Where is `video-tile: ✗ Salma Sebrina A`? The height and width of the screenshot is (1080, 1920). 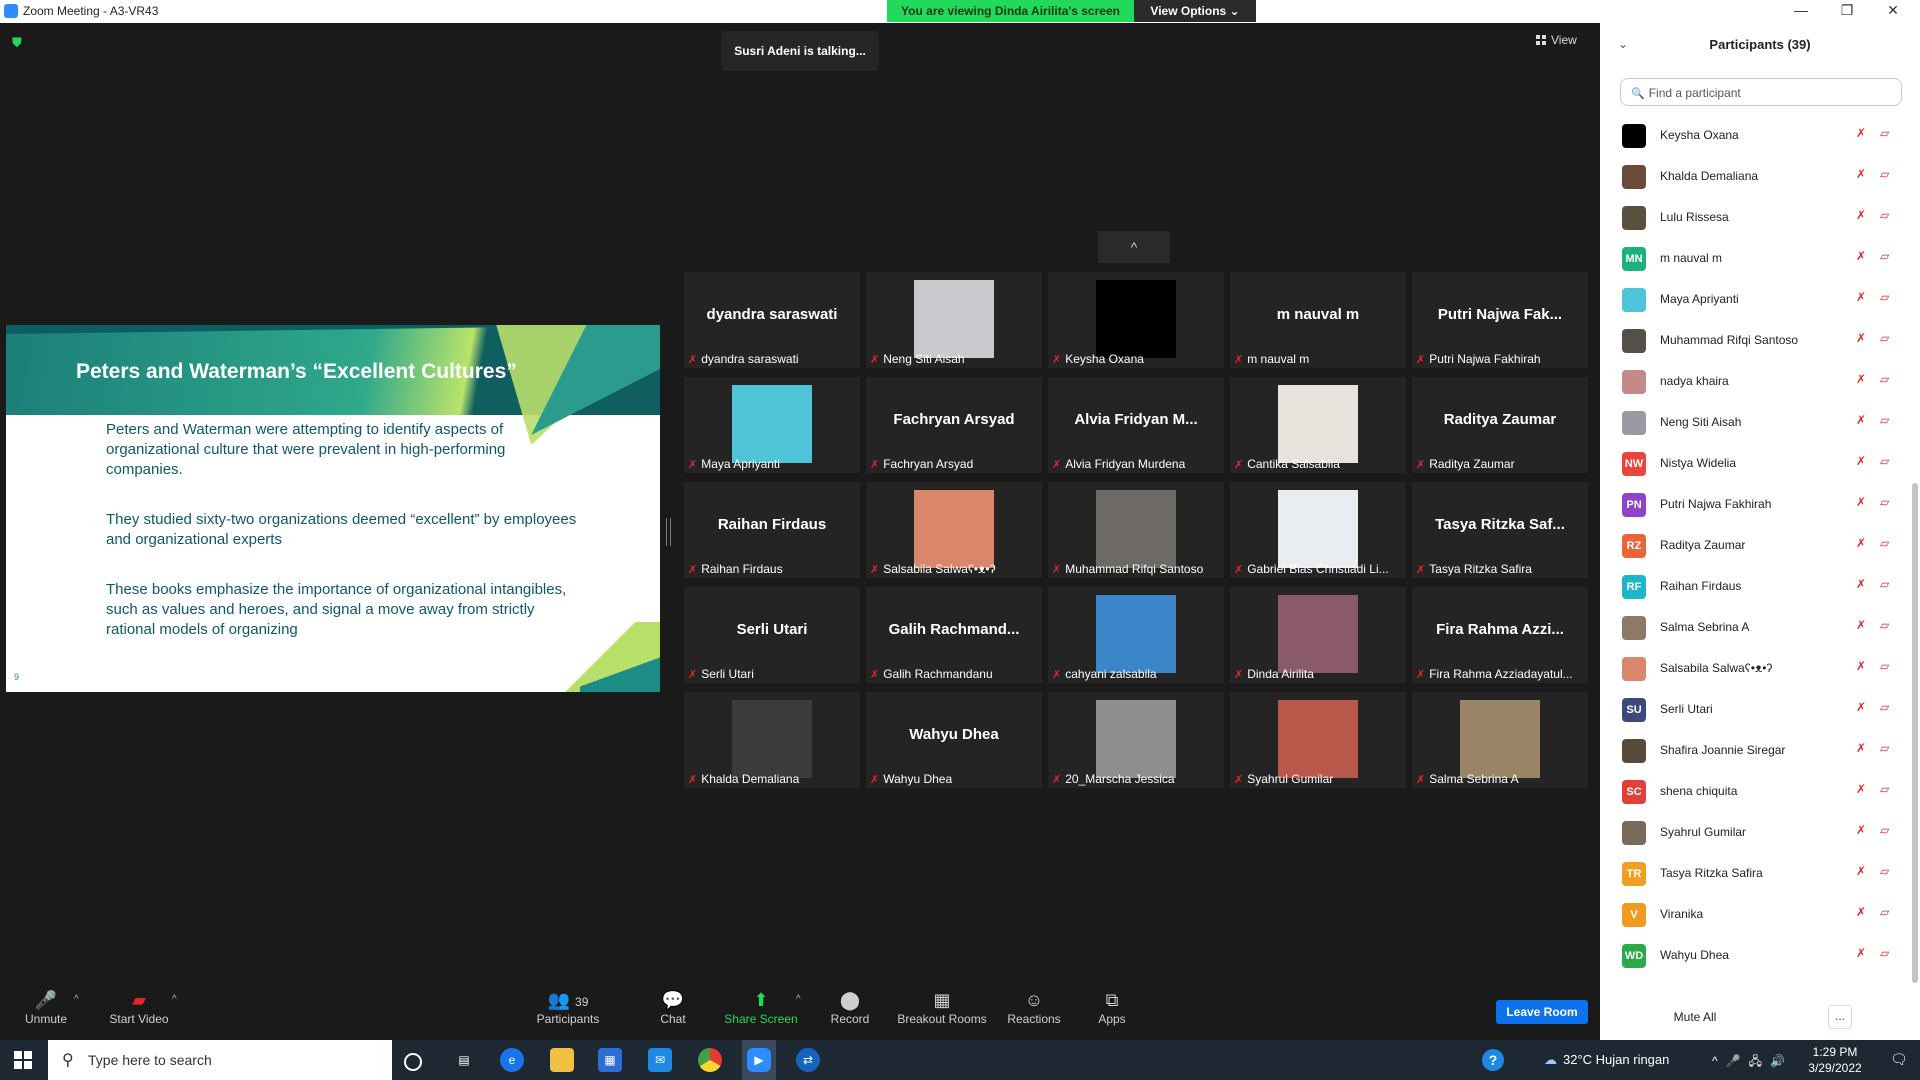 video-tile: ✗ Salma Sebrina A is located at coordinates (1500, 740).